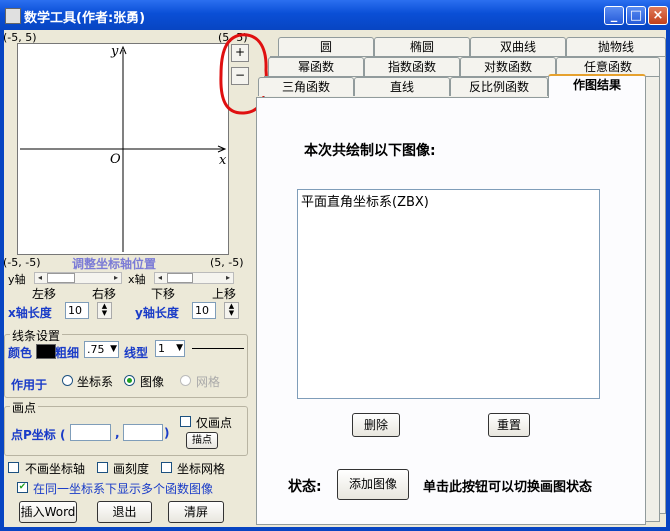 This screenshot has width=670, height=531. Describe the element at coordinates (508, 66) in the screenshot. I see `tab-log-function: 对数函数` at that location.